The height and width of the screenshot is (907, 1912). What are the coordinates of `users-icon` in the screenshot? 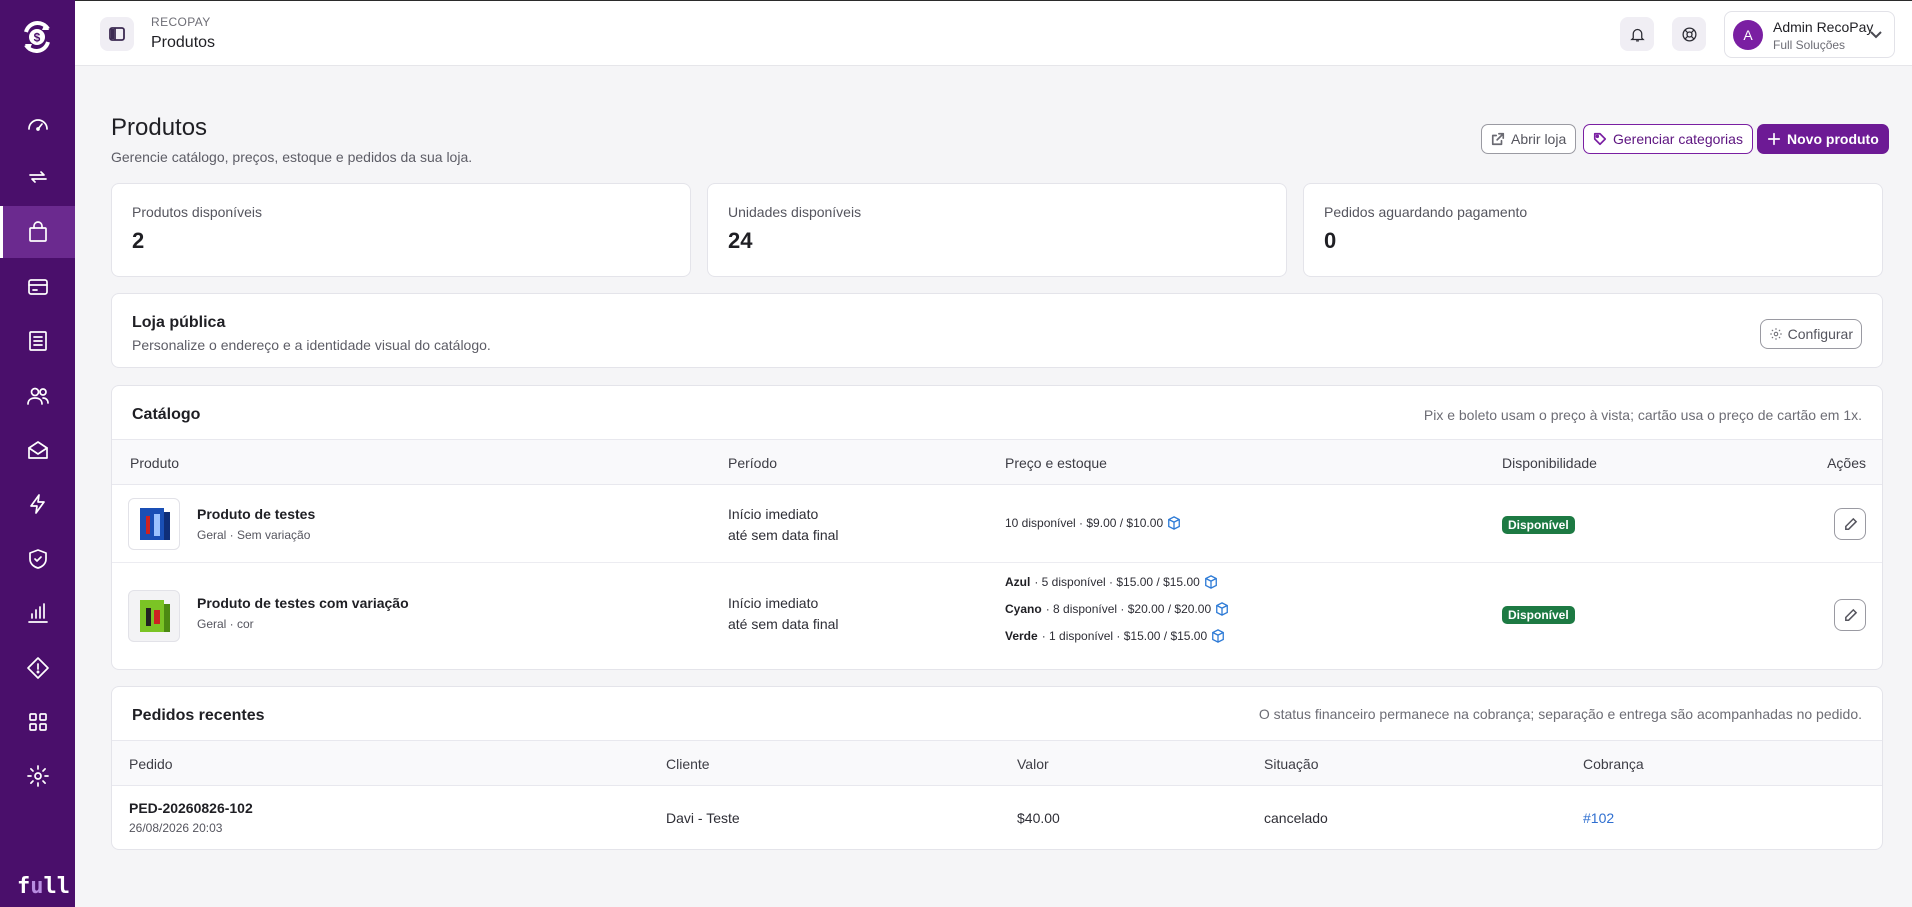 It's located at (37, 396).